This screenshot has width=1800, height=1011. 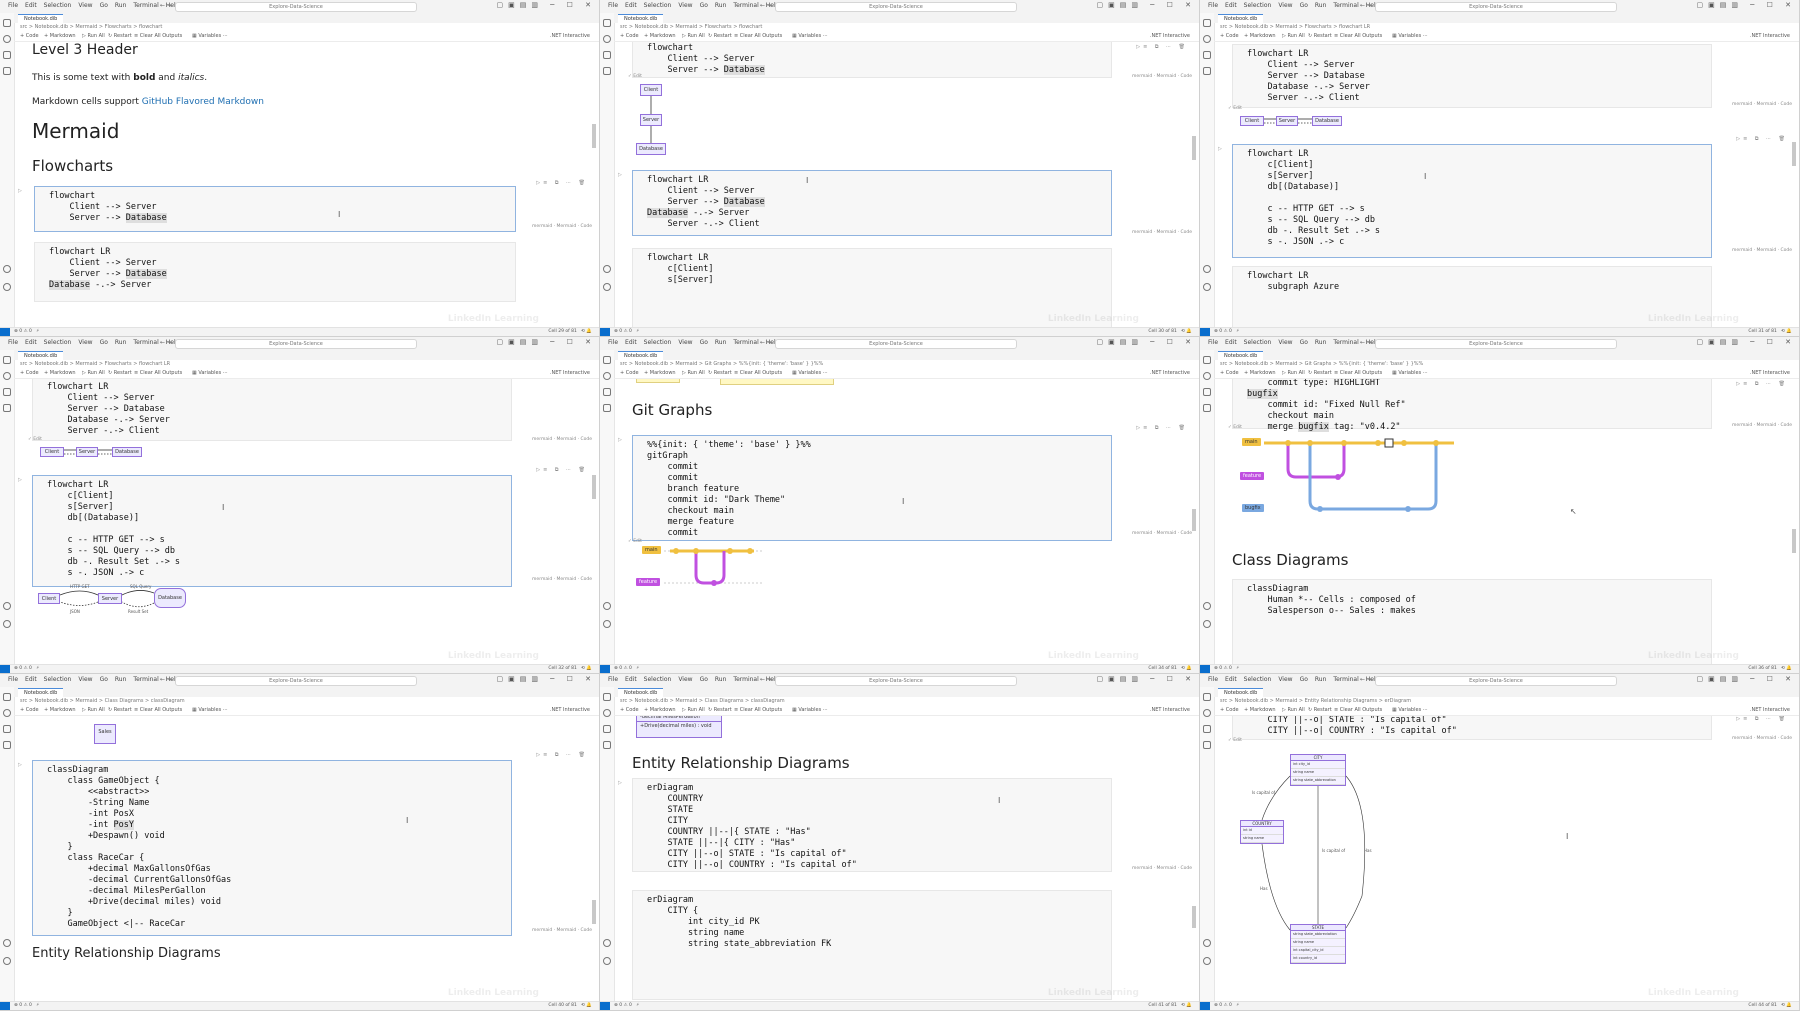 I want to click on code-cell: flowchart LR subgraph Azure, so click(x=1472, y=297).